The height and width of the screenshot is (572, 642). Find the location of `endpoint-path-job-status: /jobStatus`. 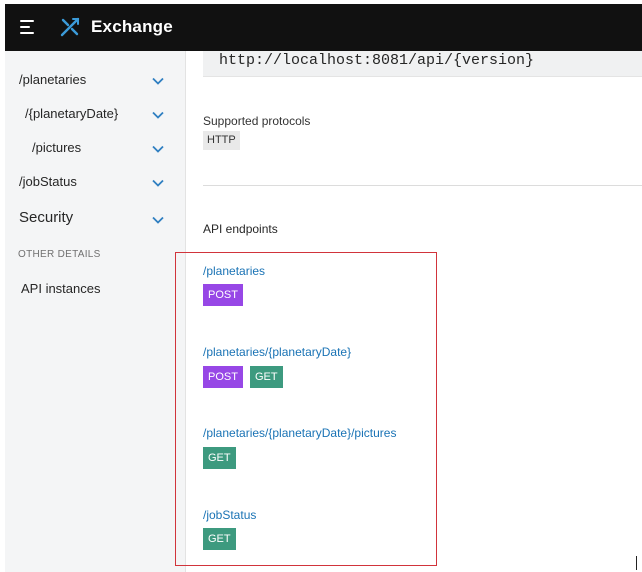

endpoint-path-job-status: /jobStatus is located at coordinates (229, 515).